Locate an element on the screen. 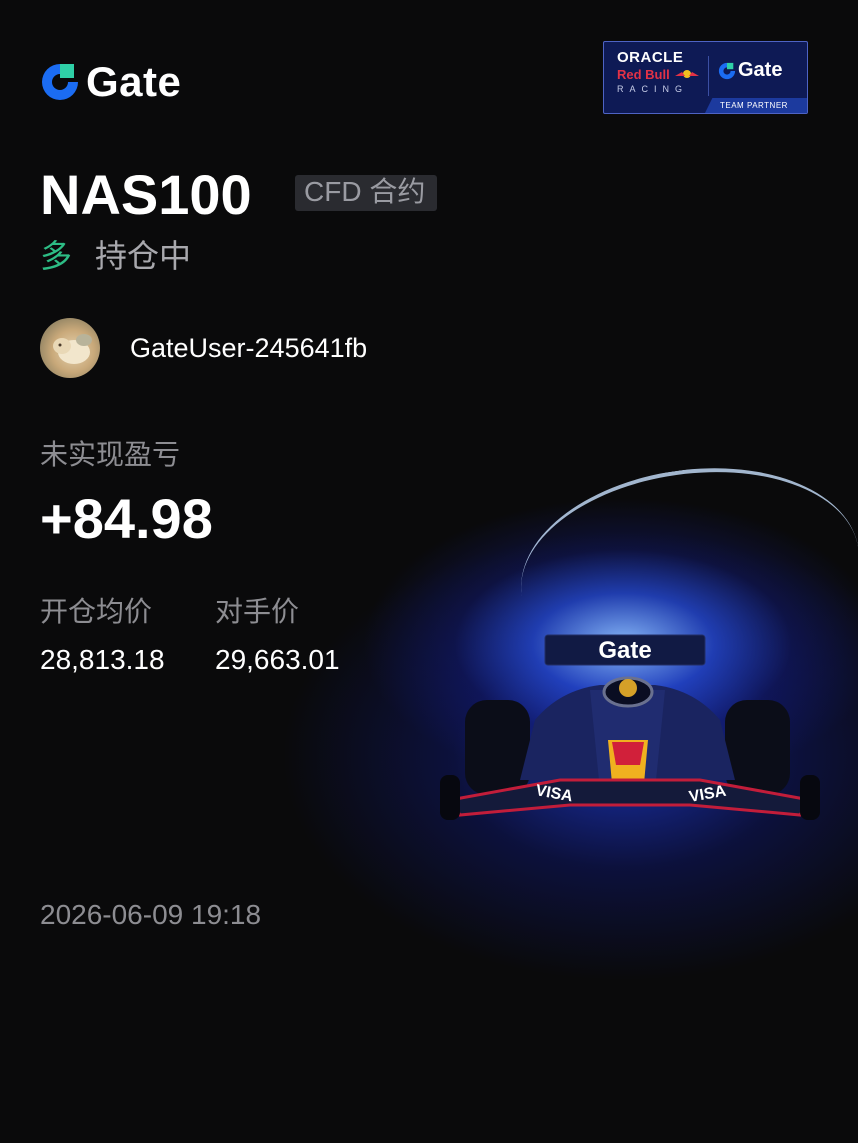 Image resolution: width=858 pixels, height=1143 pixels. sponsor-badge: ORACLE Red Bull RACING Gate TEAM PARTNER is located at coordinates (705, 77).